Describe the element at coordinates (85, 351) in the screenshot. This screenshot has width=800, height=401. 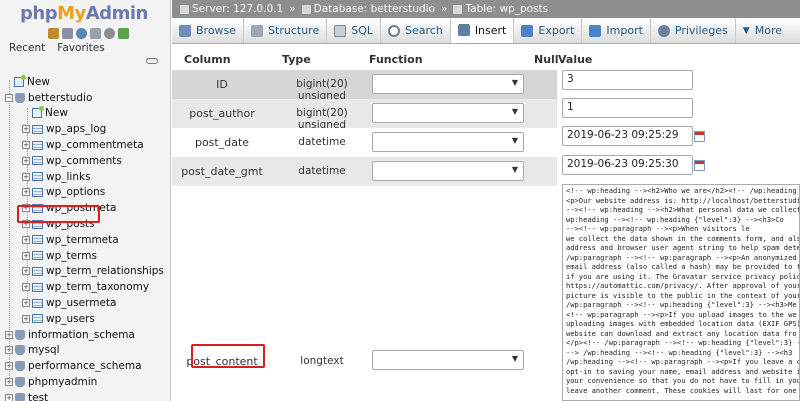
I see `tree-db-mysql: + mysql` at that location.